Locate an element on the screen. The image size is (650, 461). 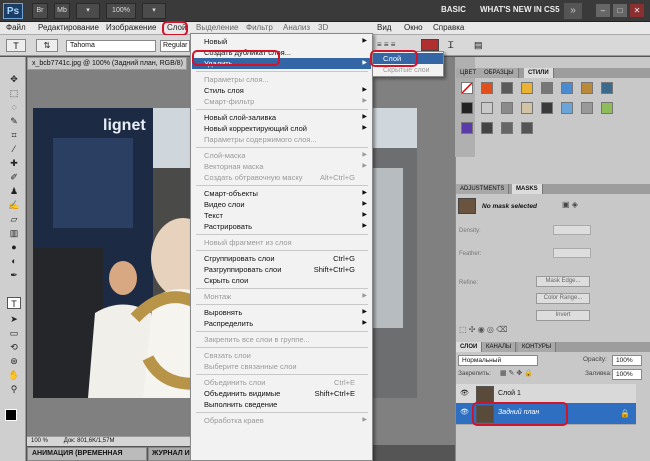
move-tool-icon: ✥ is located at coordinates (14, 79).